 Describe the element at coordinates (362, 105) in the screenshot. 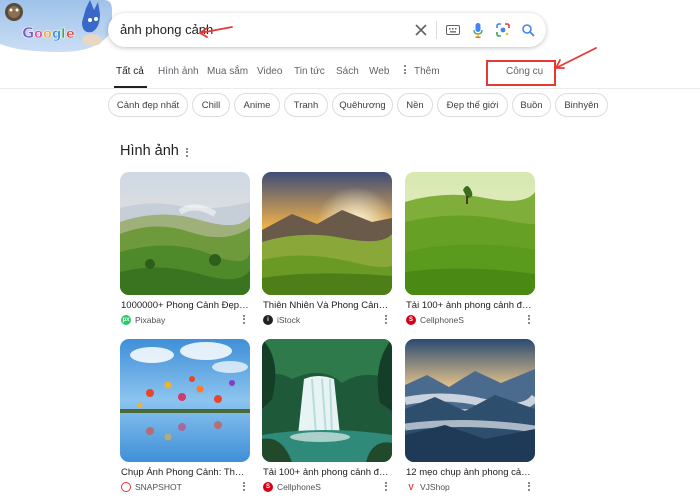

I see `chip: Quêhương` at that location.